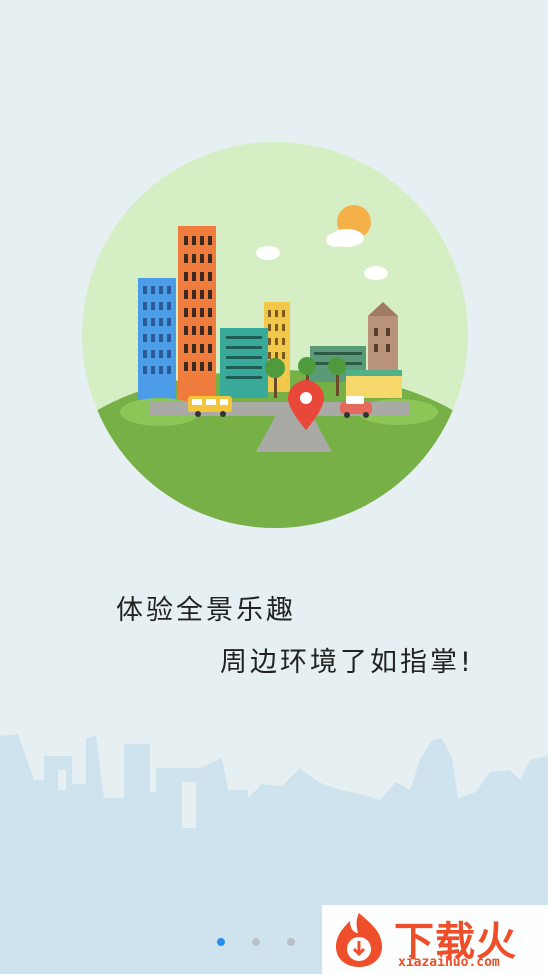 The width and height of the screenshot is (548, 974). I want to click on fire-logo-icon, so click(359, 940).